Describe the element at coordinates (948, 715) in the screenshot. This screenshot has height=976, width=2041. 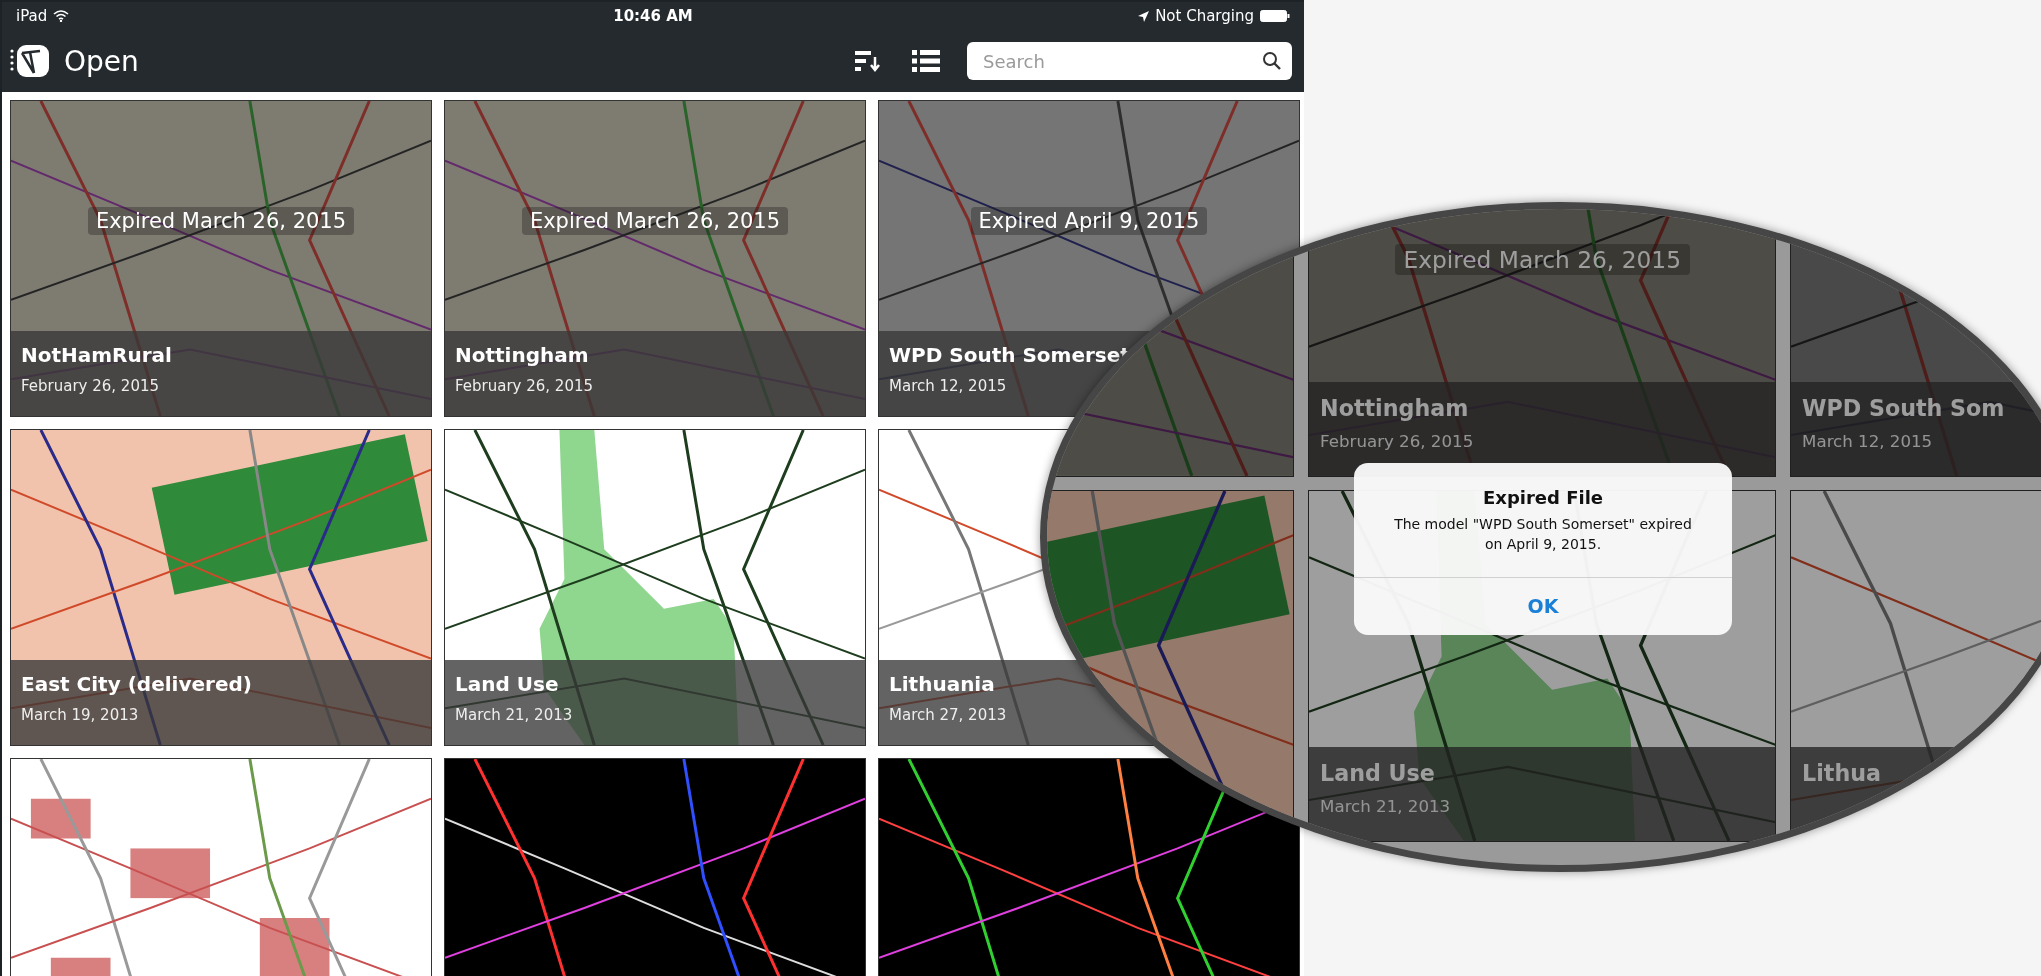
I see `file-date: March 27, 2013` at that location.